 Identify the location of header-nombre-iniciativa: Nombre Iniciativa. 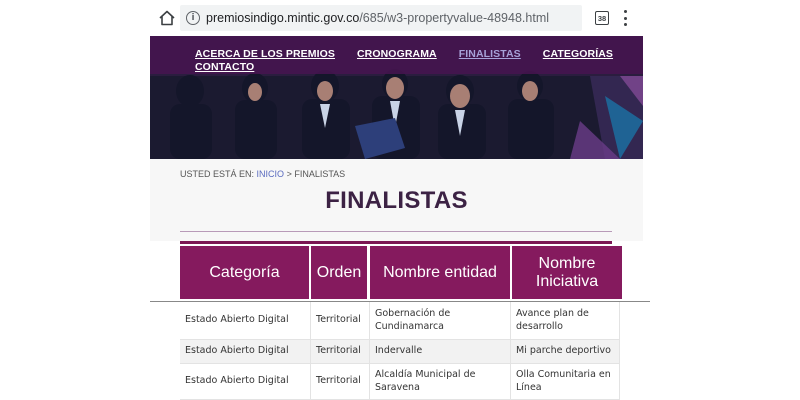
(567, 272).